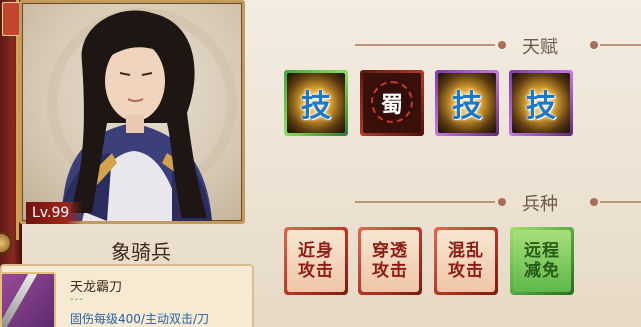  I want to click on talents-header: 天赋, so click(498, 45).